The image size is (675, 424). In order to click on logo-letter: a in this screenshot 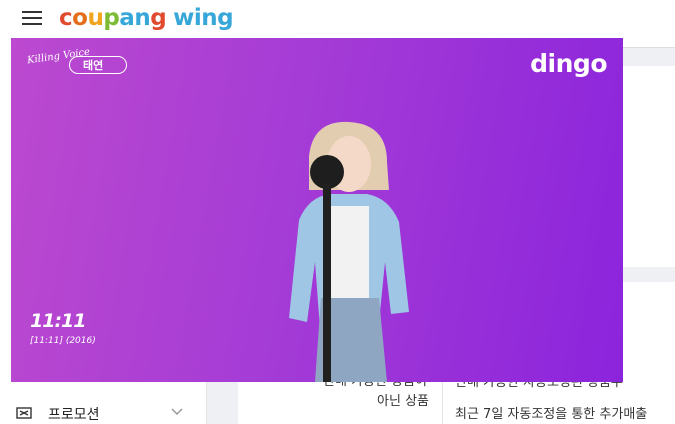, I will do `click(127, 18)`.